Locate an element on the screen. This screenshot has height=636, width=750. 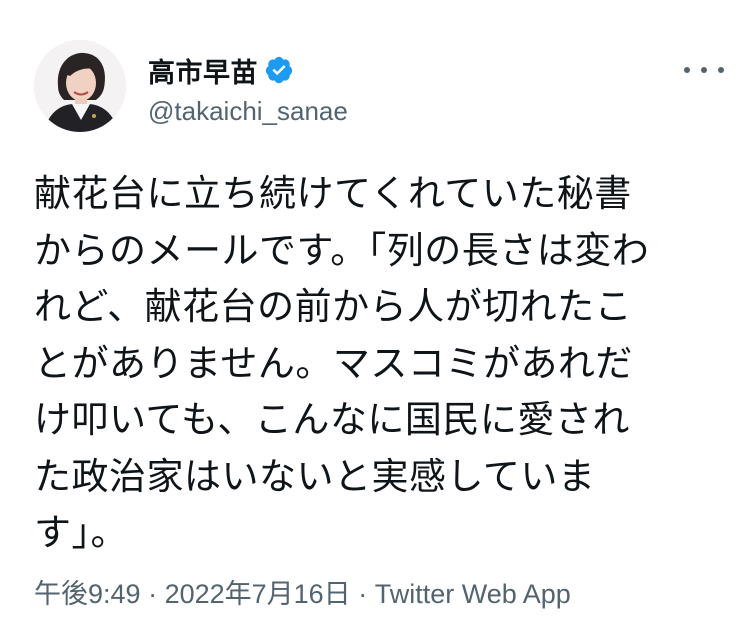
display-name-row: 高市早苗 is located at coordinates (248, 70).